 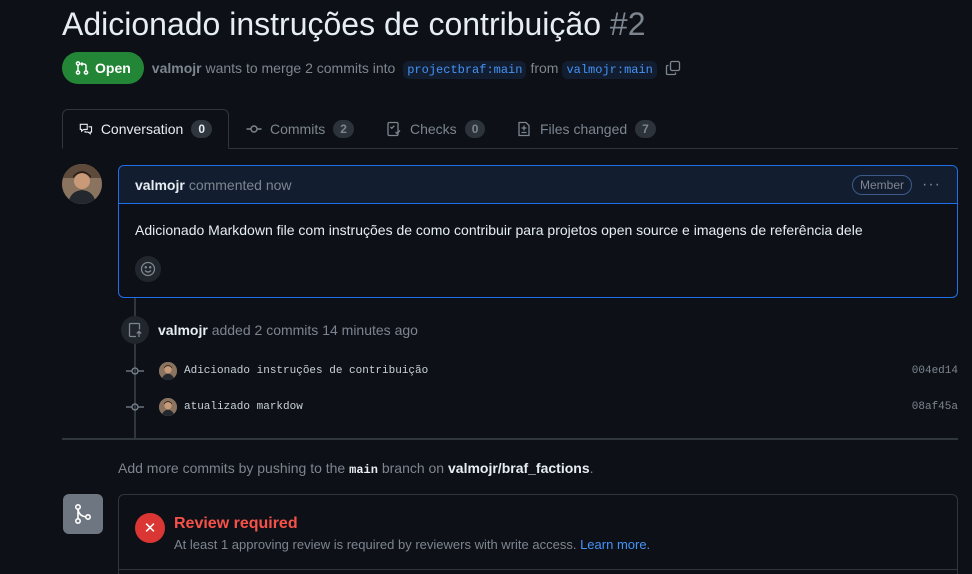 I want to click on smiley-icon, so click(x=148, y=269).